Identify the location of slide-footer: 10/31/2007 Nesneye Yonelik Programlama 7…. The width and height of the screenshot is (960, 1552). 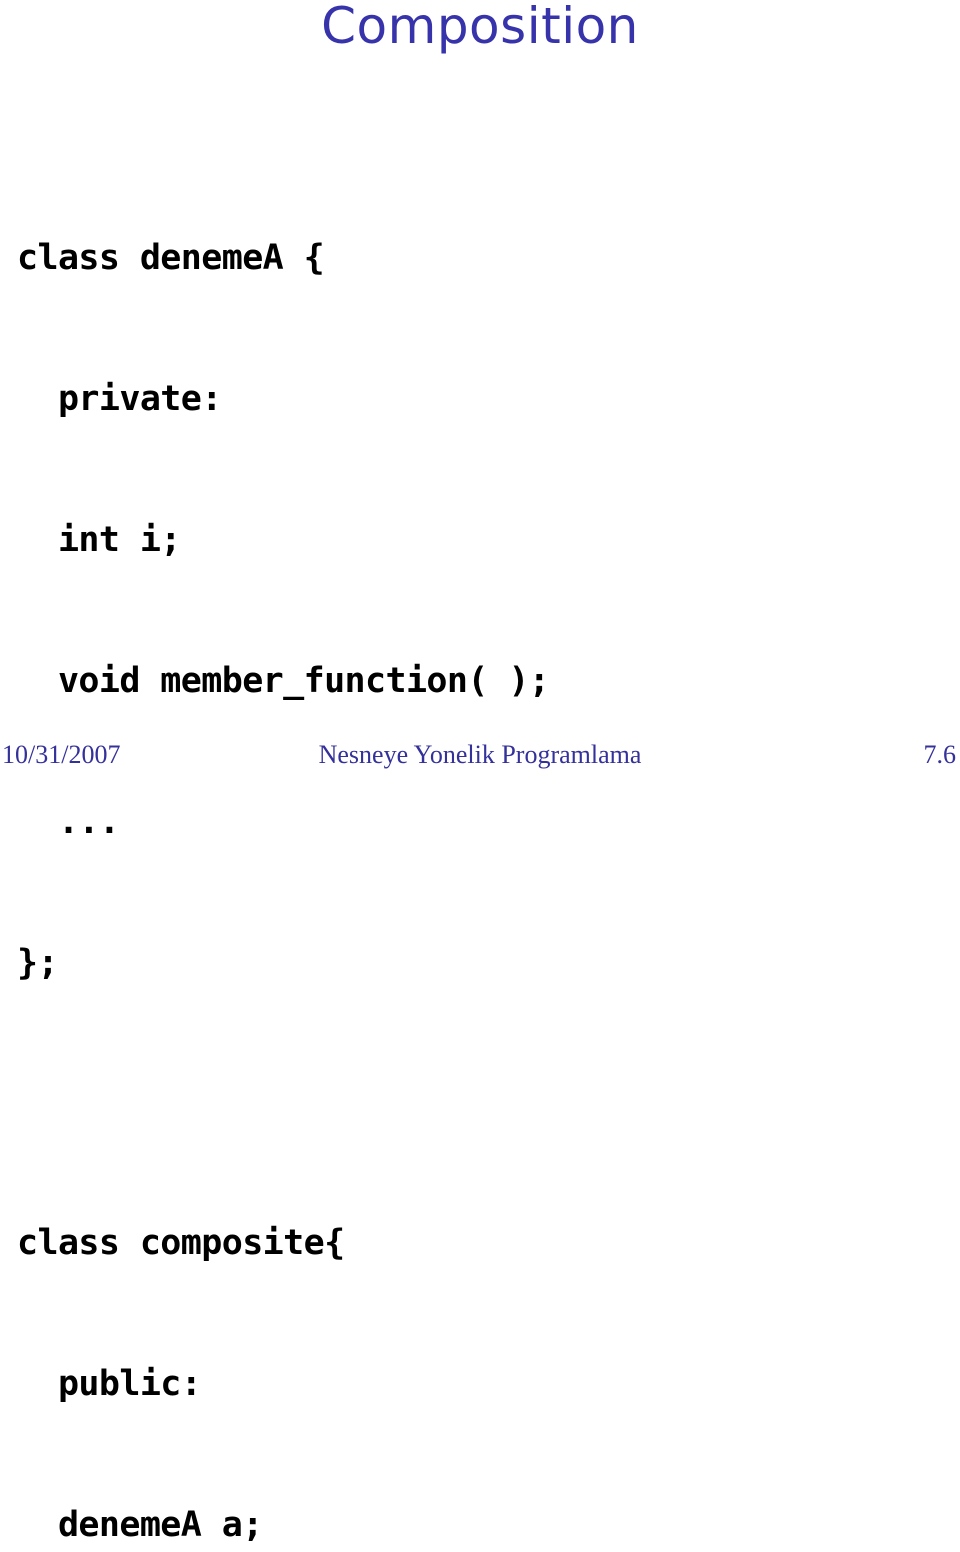
(480, 755).